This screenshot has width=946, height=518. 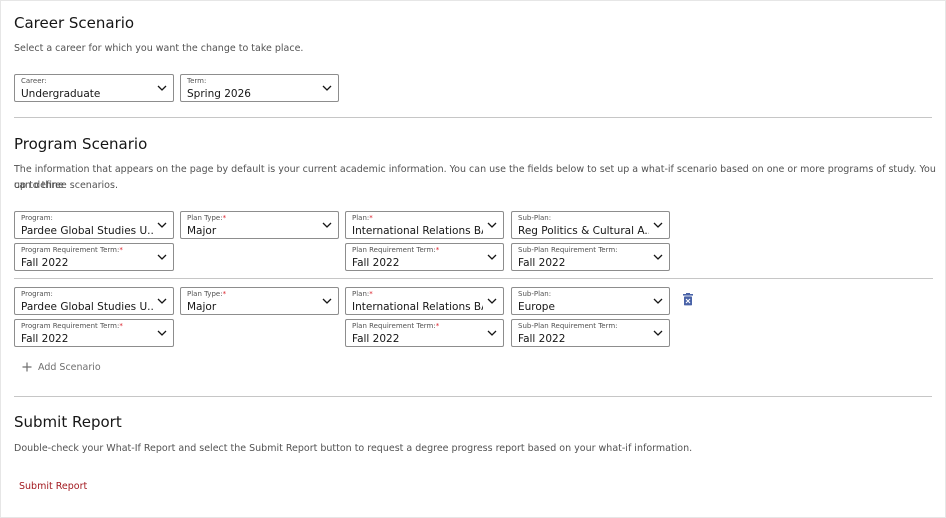 I want to click on term-value: Spring 2026, so click(x=219, y=94).